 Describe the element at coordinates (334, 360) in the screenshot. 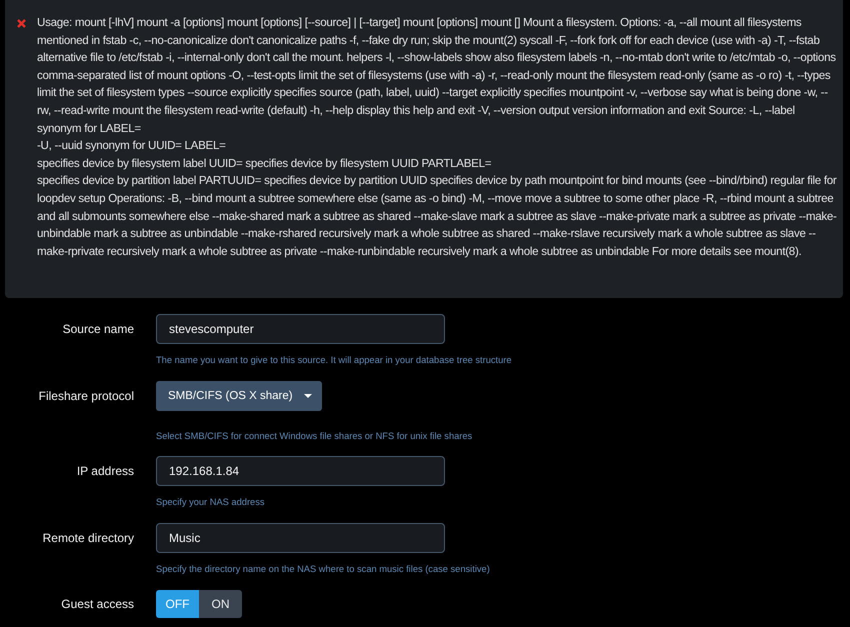

I see `field-hint: The name you want to give to this source. It will appear in your database tree structure` at that location.